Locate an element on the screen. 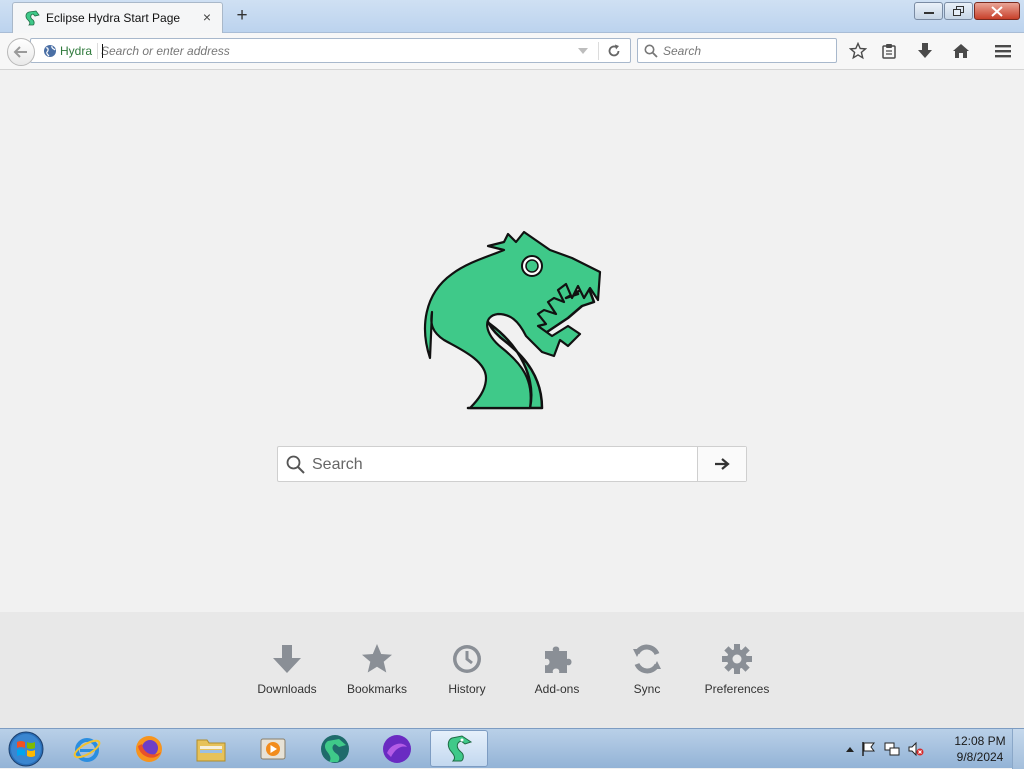  menu-button is located at coordinates (1003, 51).